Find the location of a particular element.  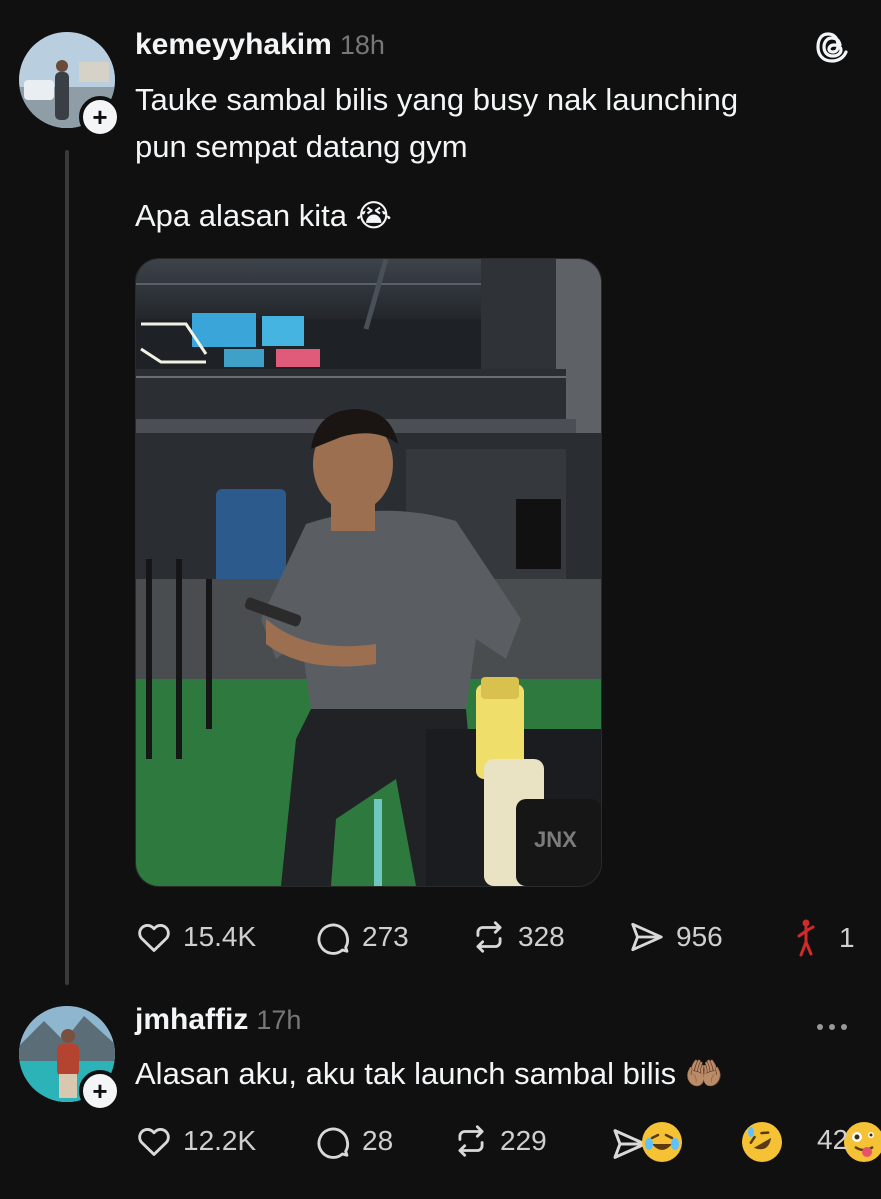

post-header: kemeyyhakim 18h is located at coordinates (260, 45).